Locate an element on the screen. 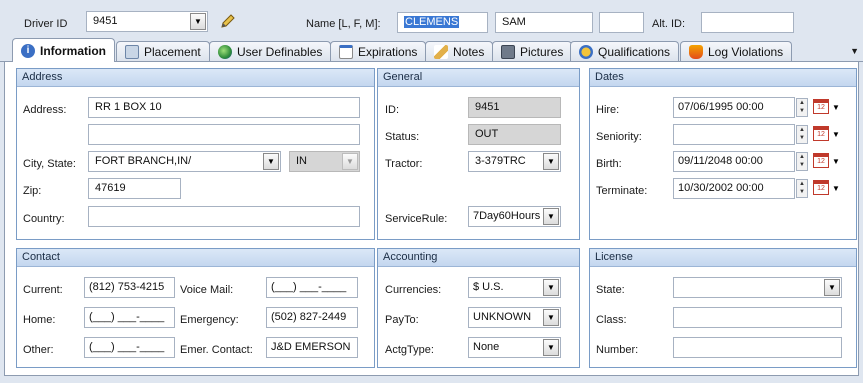 The image size is (863, 383). status-field: OUT is located at coordinates (514, 134).